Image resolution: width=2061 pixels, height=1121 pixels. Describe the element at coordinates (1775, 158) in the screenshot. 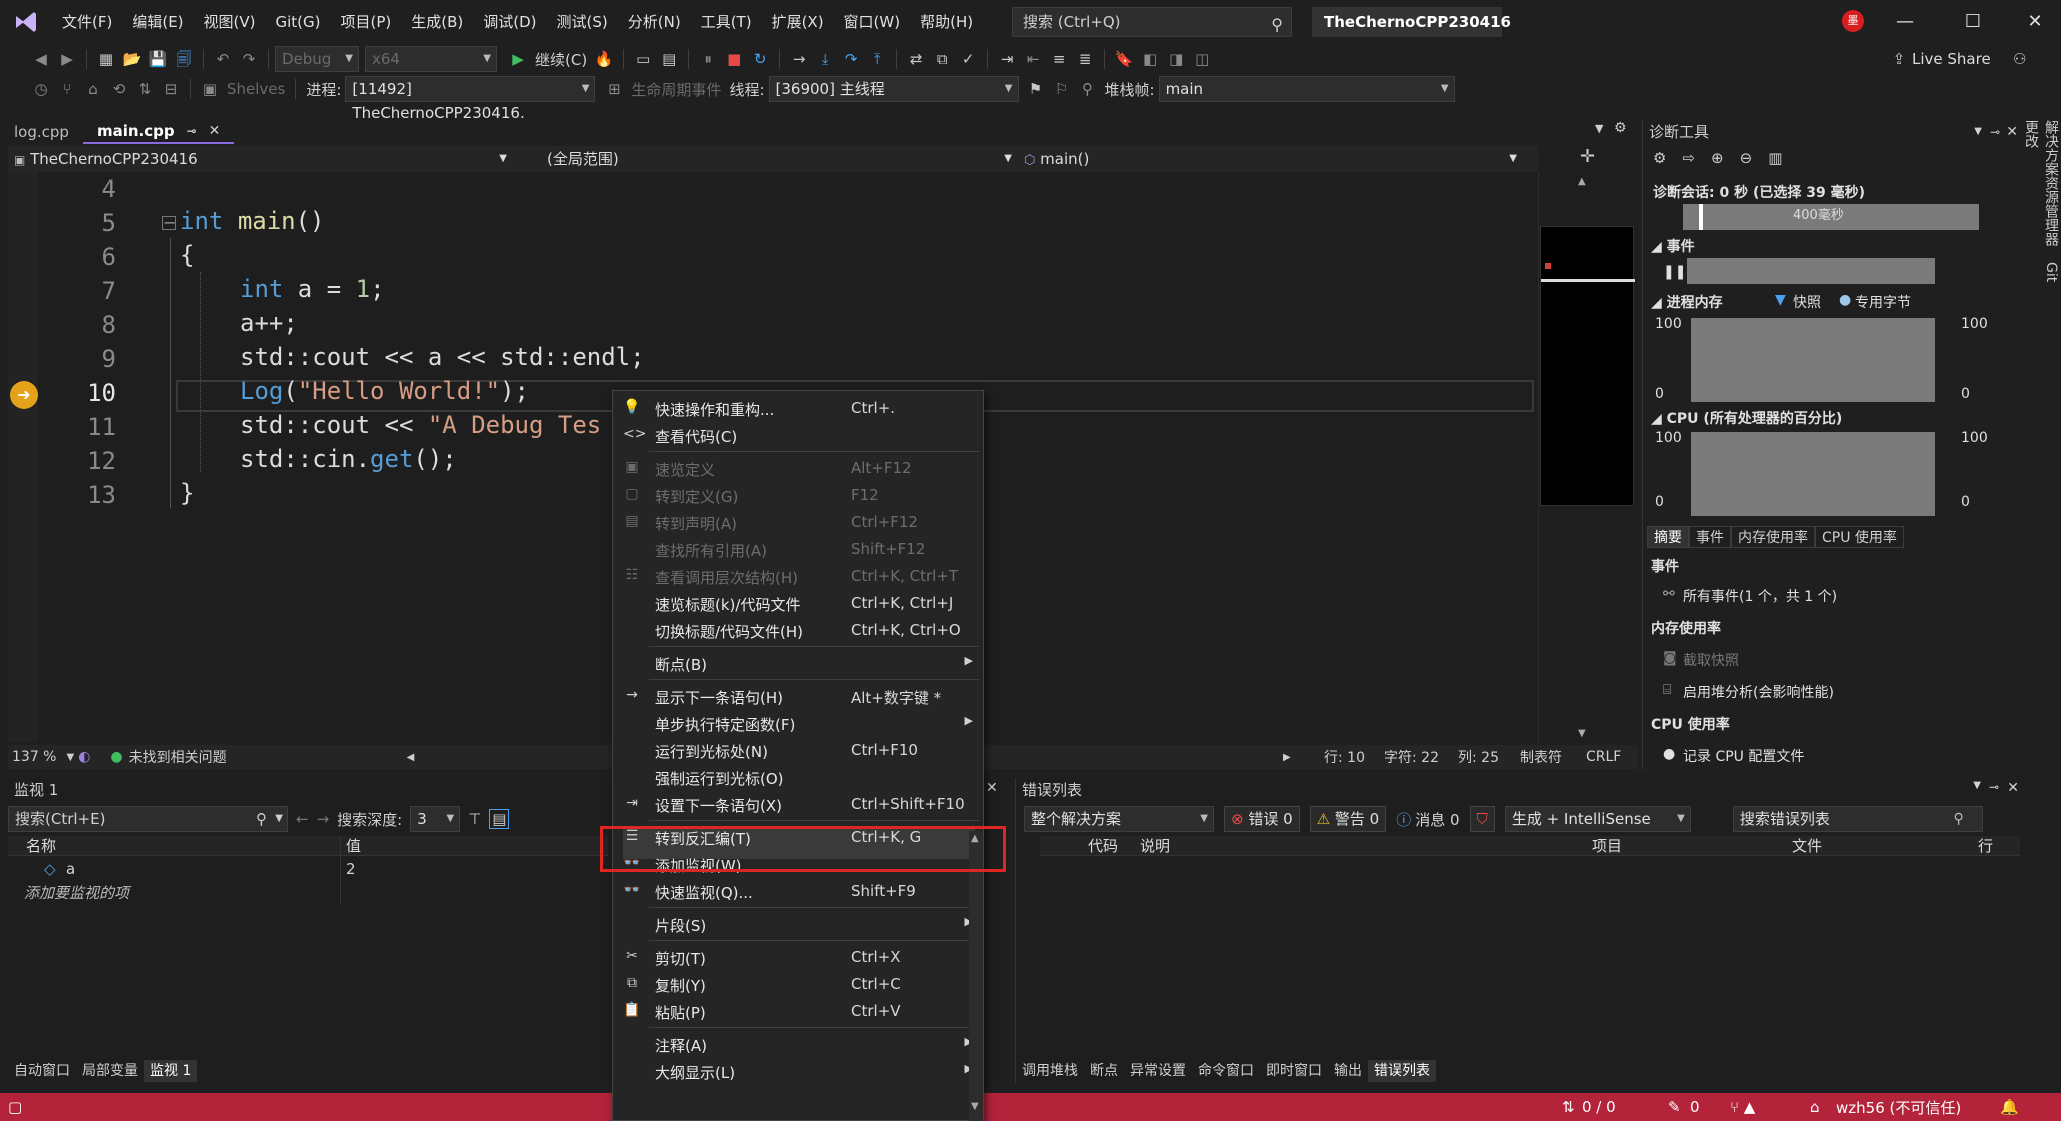

I see `chart-icon: ▥` at that location.